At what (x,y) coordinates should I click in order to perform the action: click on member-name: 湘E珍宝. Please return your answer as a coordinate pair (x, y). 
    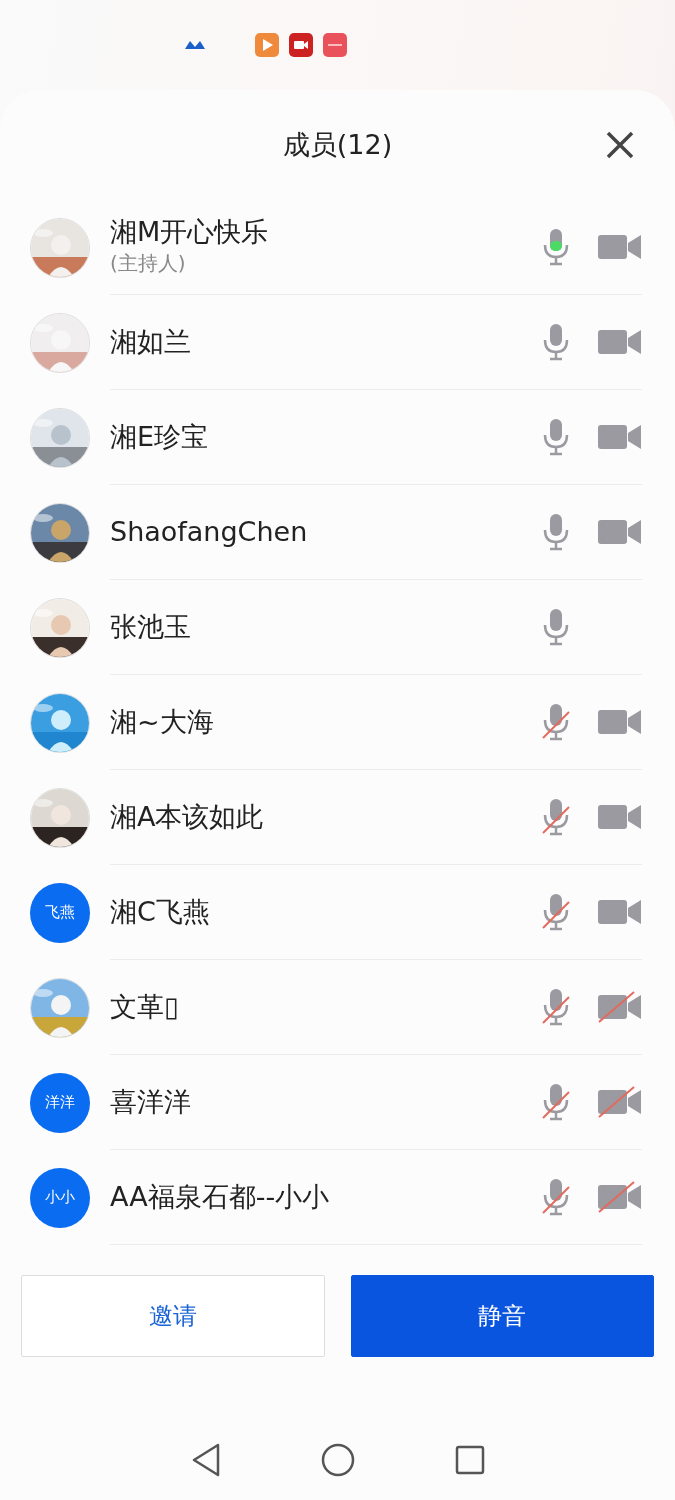
    Looking at the image, I should click on (160, 437).